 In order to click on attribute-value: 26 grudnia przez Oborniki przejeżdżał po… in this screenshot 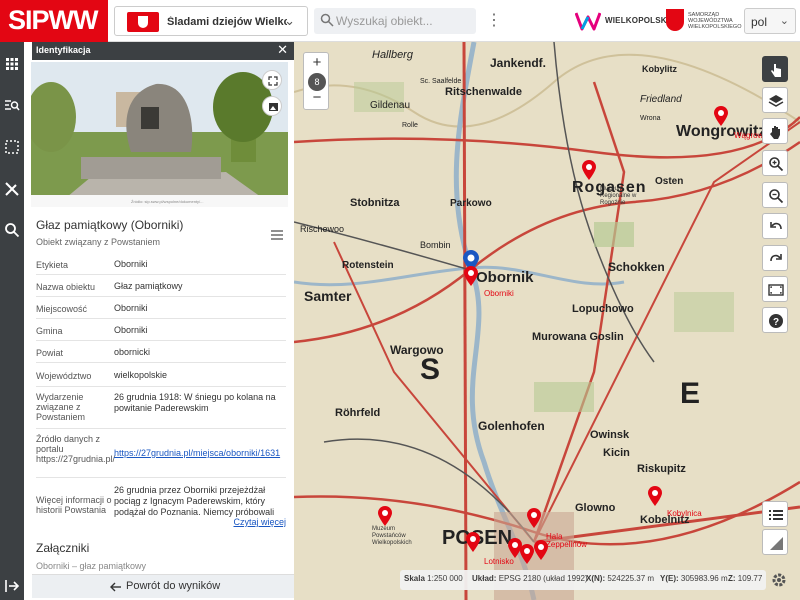, I will do `click(194, 502)`.